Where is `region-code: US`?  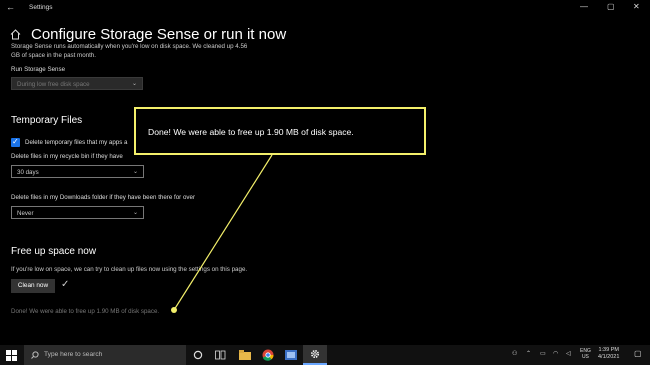
region-code: US is located at coordinates (585, 357).